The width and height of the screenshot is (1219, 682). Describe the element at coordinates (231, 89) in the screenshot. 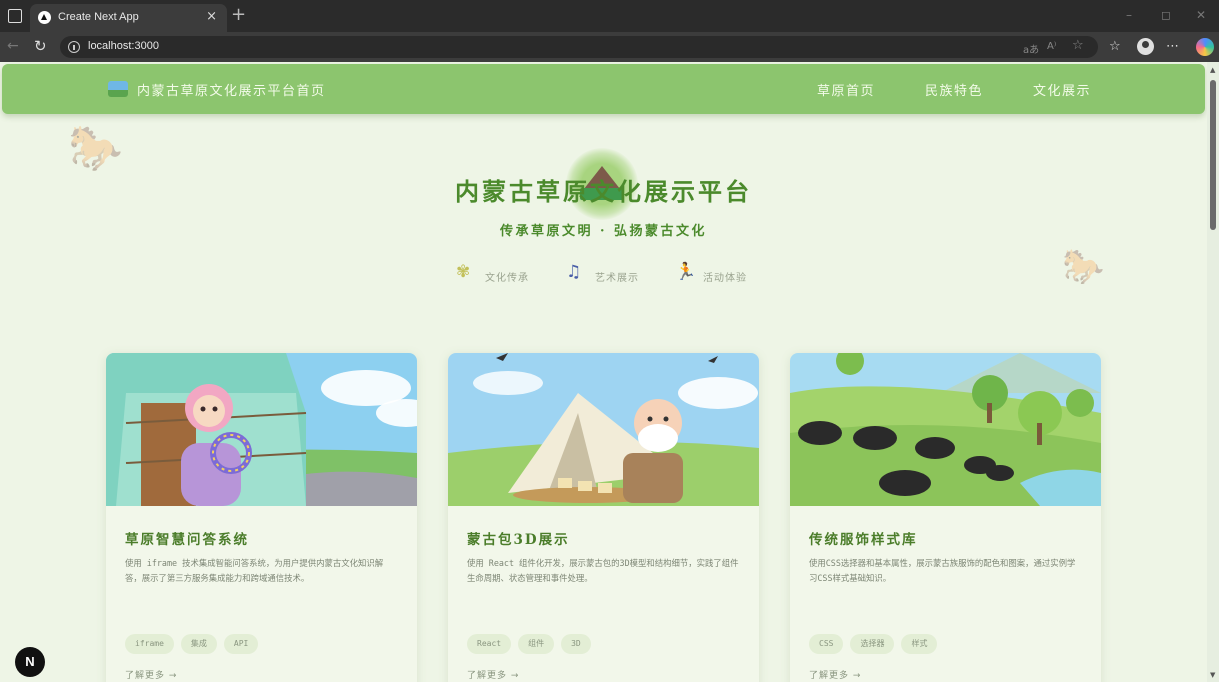

I see `brand-title: 内蒙古草原文化展示平台首页` at that location.